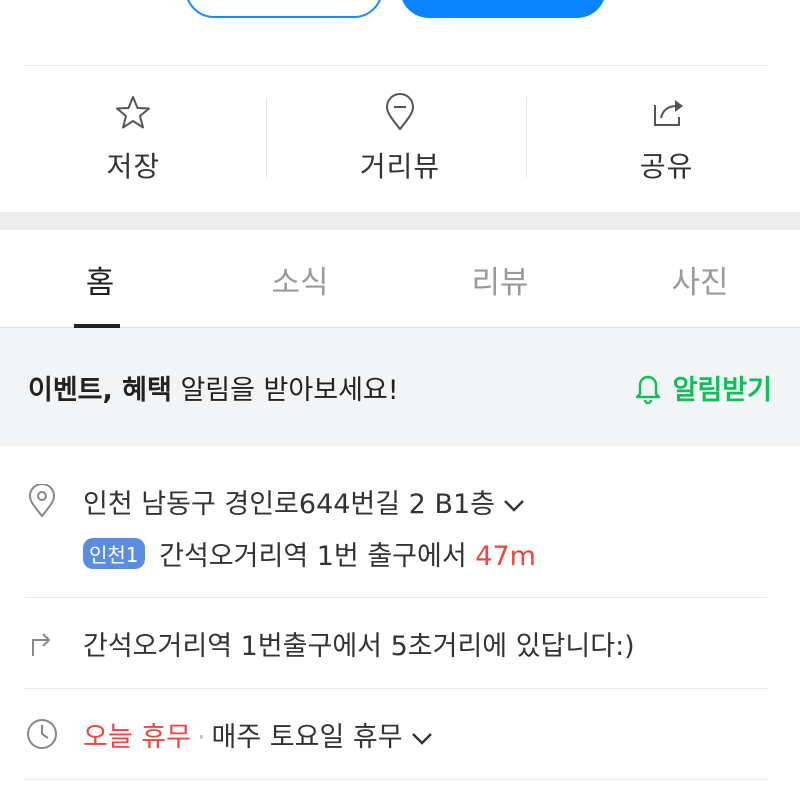  I want to click on subway-line-badge: 인천1, so click(114, 553).